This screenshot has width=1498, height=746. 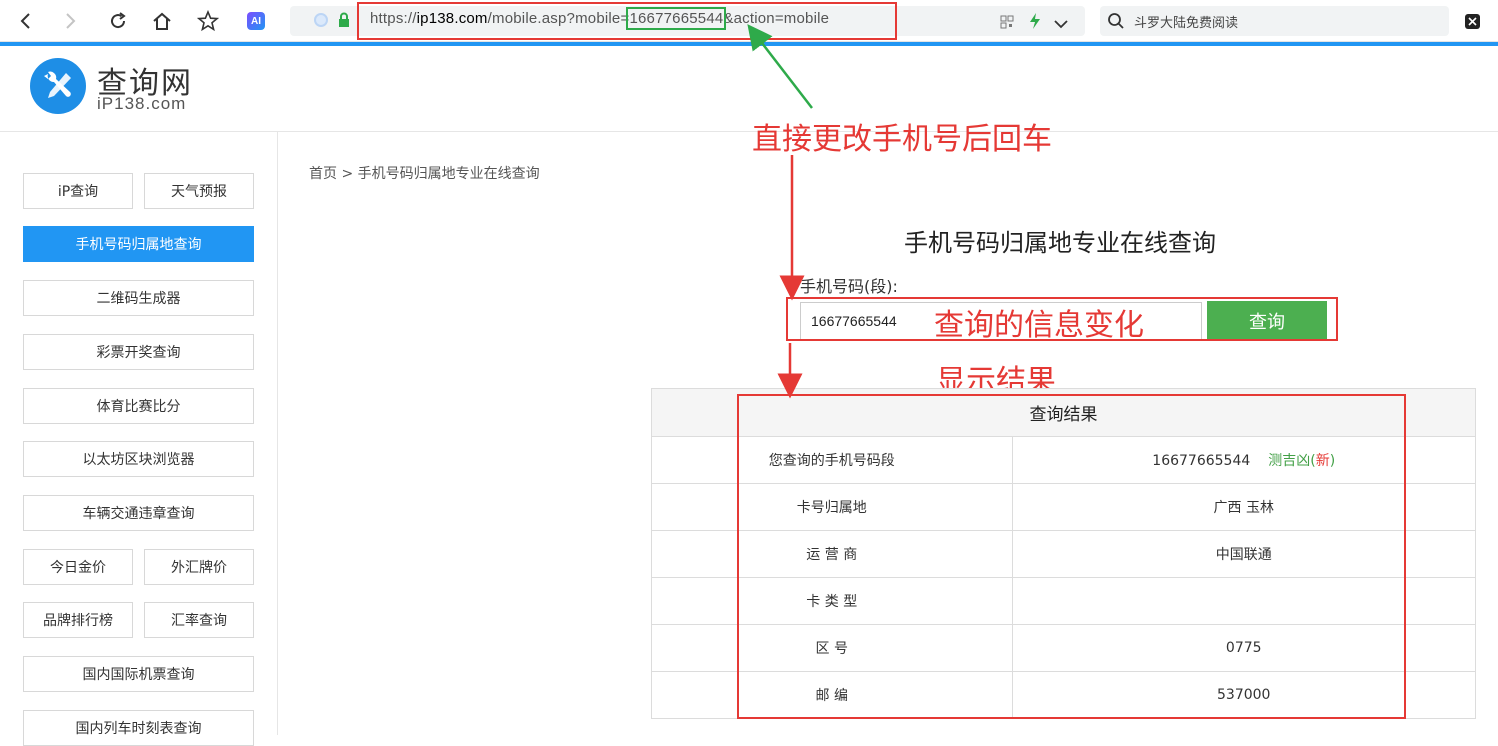 I want to click on sidebar-item-phone-location: 手机号码归属地查询, so click(x=138, y=244).